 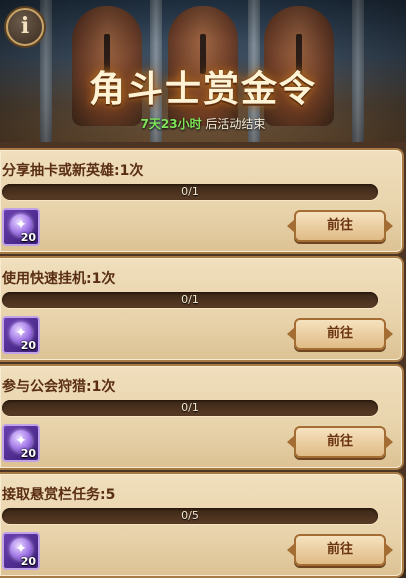 I want to click on progress-bar: 0/5, so click(x=190, y=516).